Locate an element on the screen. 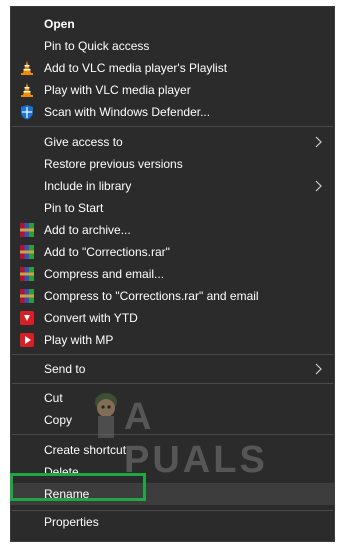  menu-item-vlc-playlist: Add to VLC media player's Playlist is located at coordinates (172, 68).